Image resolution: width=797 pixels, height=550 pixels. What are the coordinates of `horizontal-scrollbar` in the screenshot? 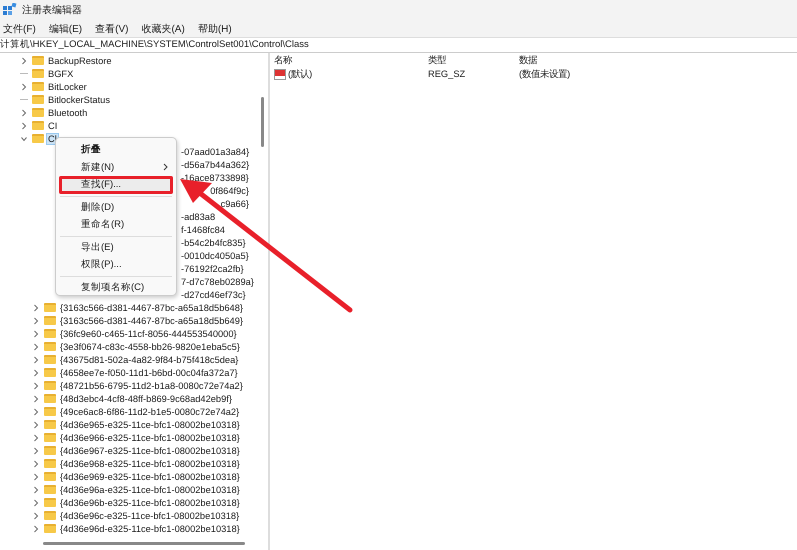 It's located at (144, 543).